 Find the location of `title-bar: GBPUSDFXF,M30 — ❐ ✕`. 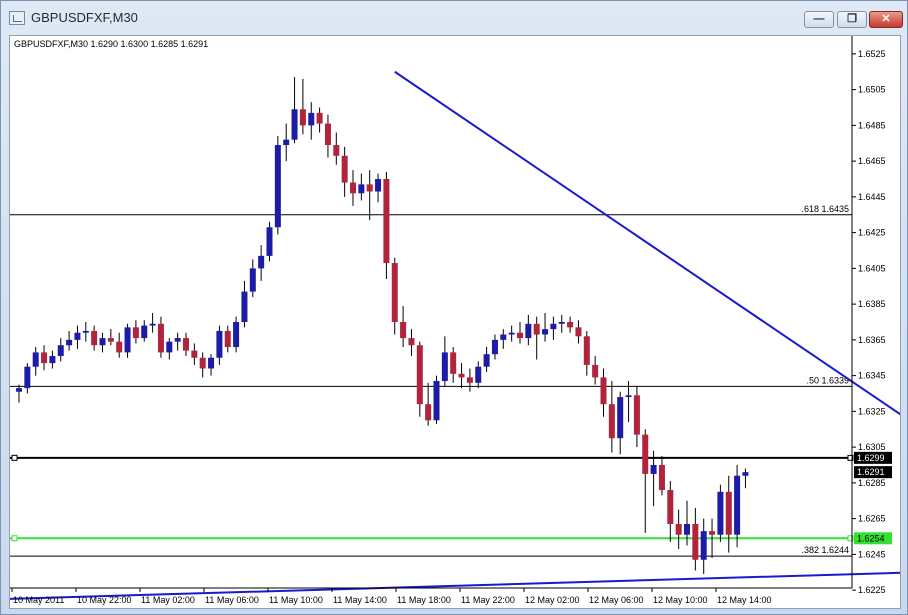

title-bar: GBPUSDFXF,M30 — ❐ ✕ is located at coordinates (454, 18).